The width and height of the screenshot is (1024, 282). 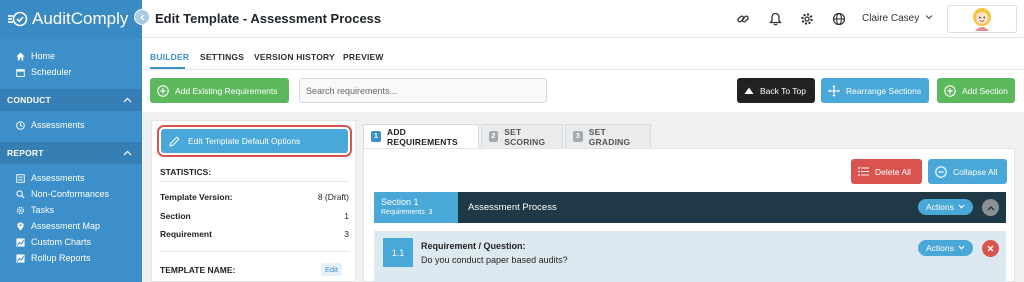 What do you see at coordinates (71, 178) in the screenshot?
I see `sidebar-item-report-assessments: Assessments` at bounding box center [71, 178].